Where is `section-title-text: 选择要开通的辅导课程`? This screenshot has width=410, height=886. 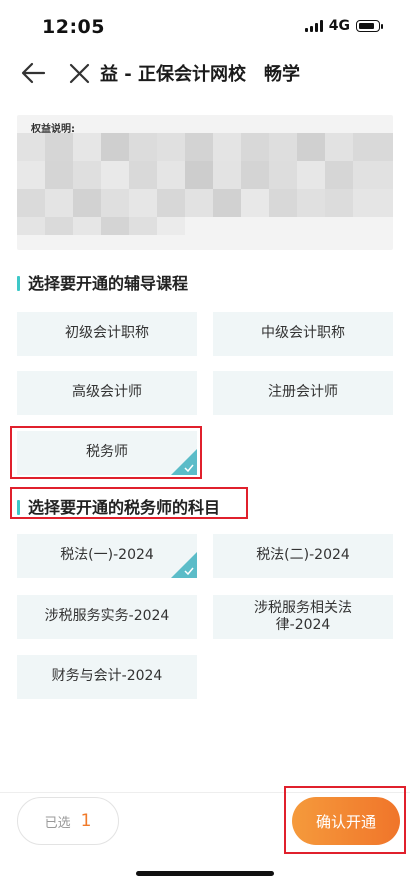 section-title-text: 选择要开通的辅导课程 is located at coordinates (108, 283).